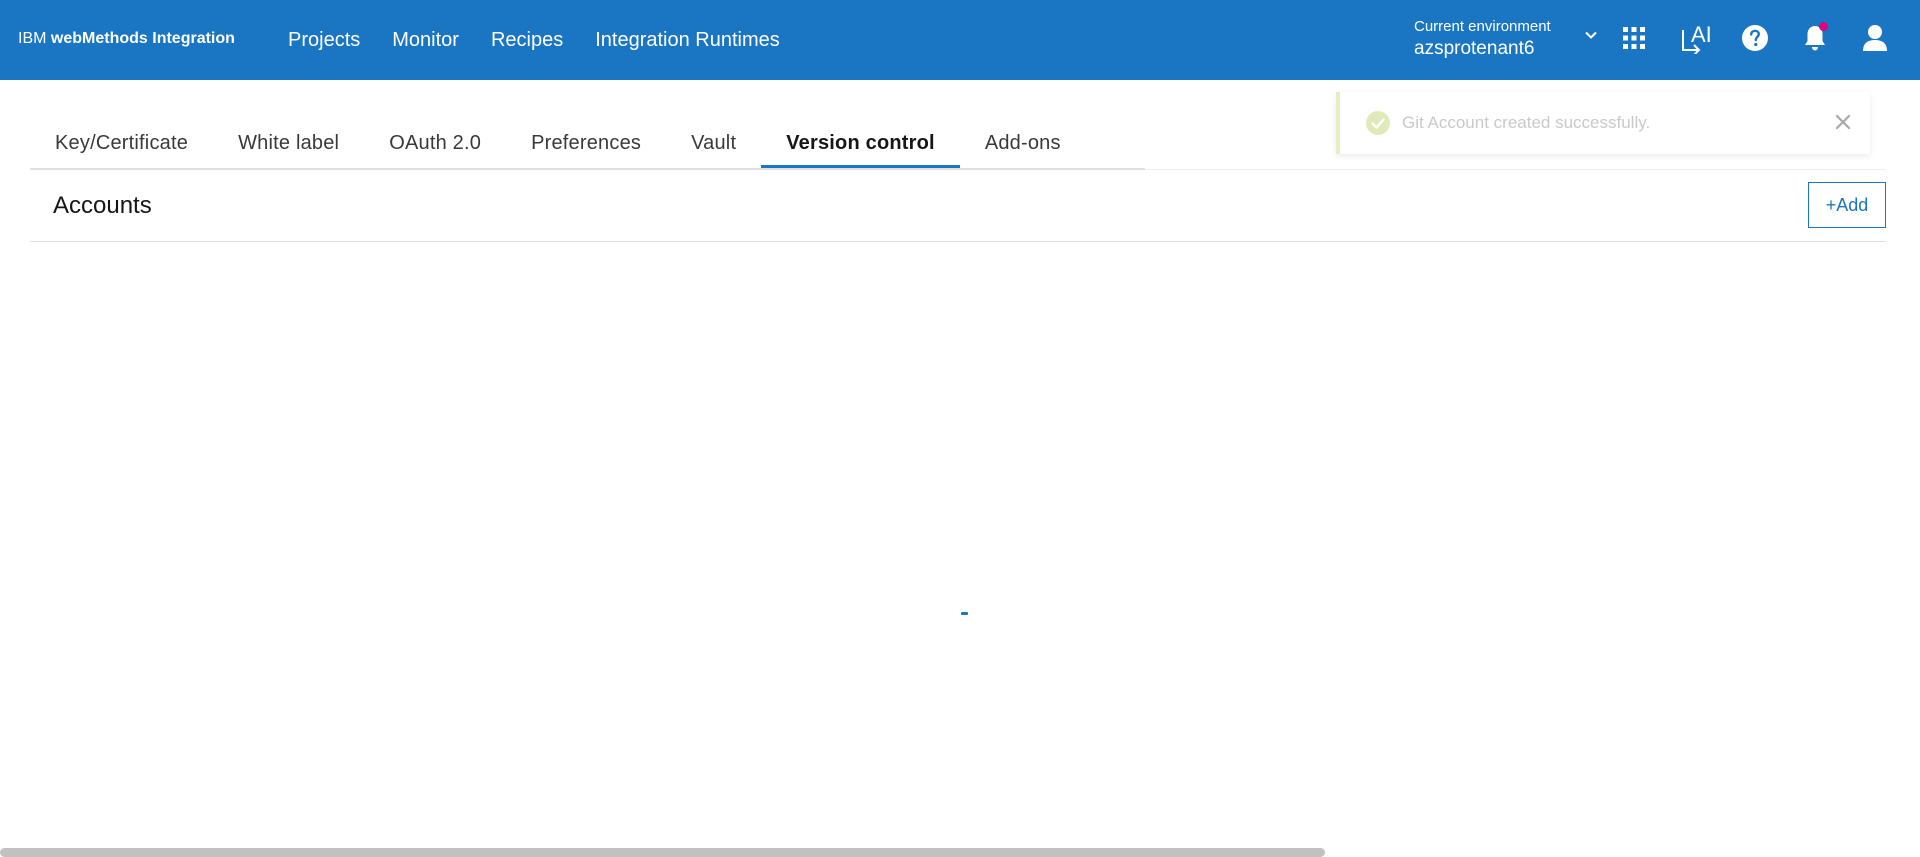  What do you see at coordinates (964, 613) in the screenshot?
I see `loading-indicator` at bounding box center [964, 613].